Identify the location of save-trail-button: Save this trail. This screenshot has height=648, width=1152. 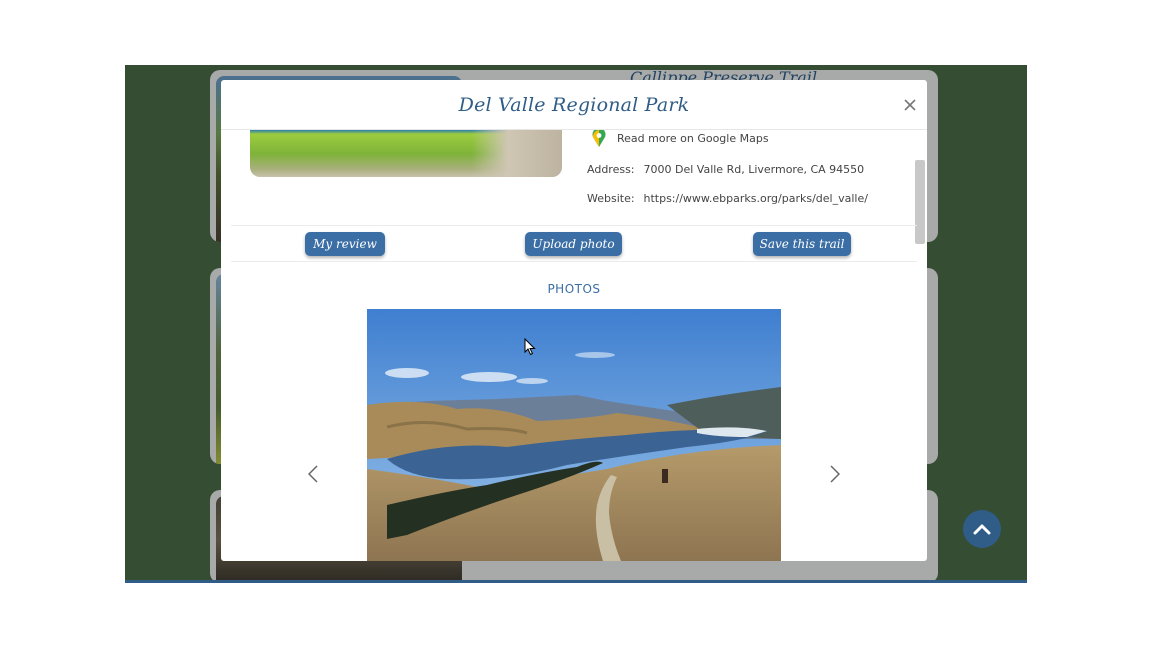
(802, 244).